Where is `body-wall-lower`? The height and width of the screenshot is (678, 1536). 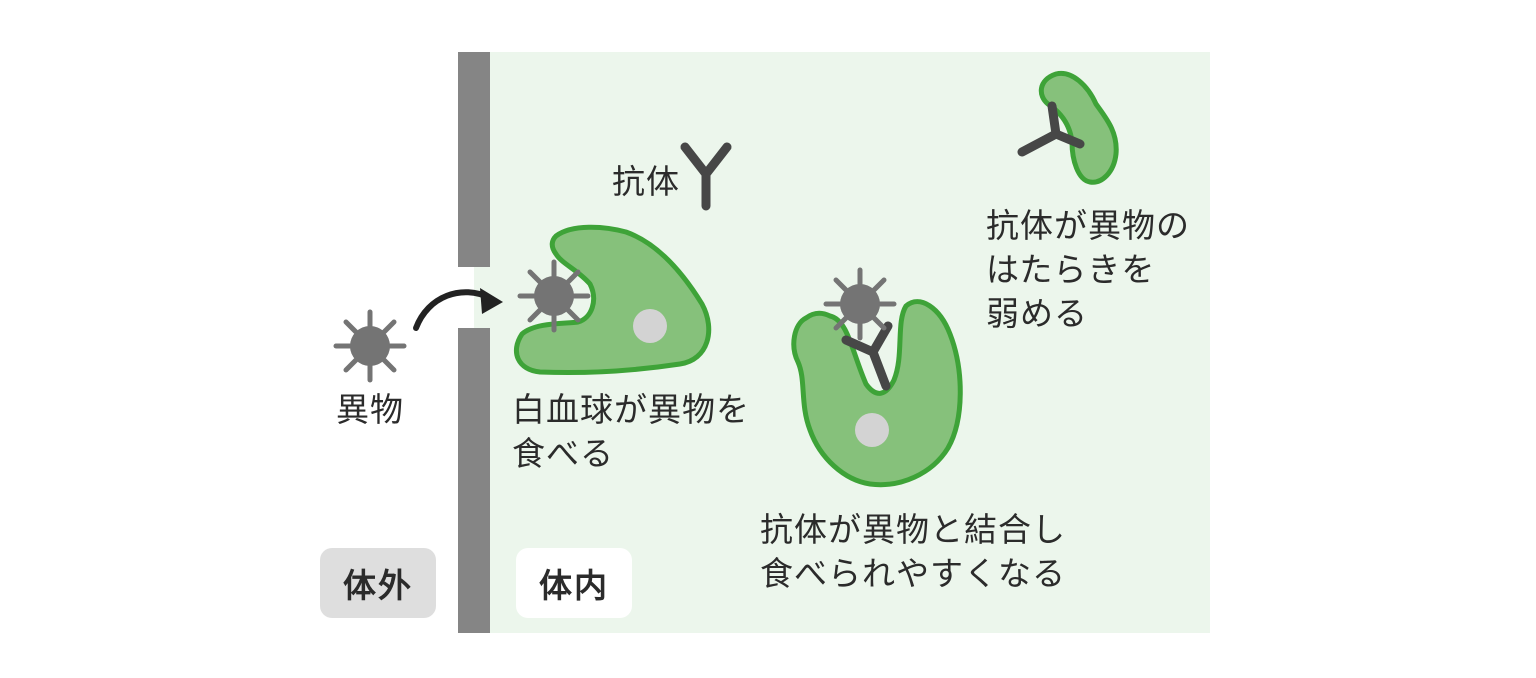 body-wall-lower is located at coordinates (474, 480).